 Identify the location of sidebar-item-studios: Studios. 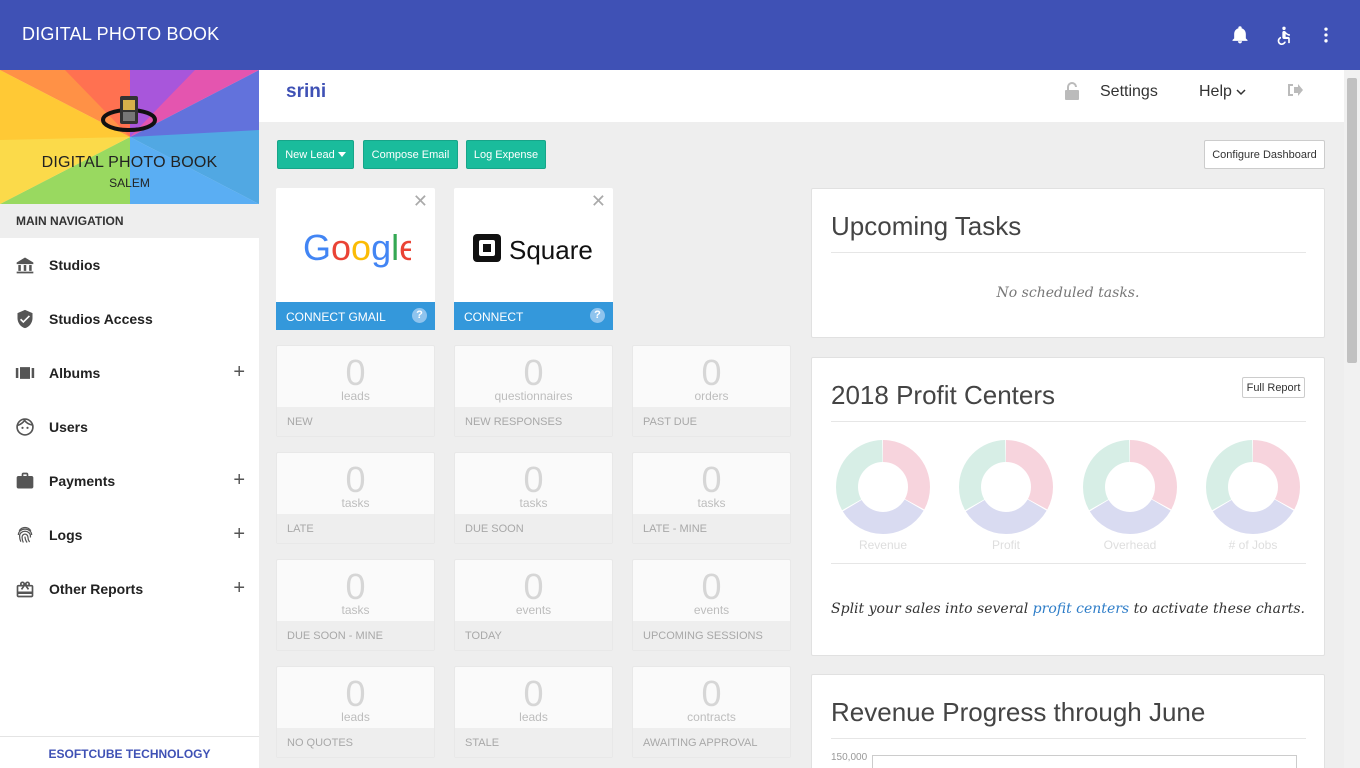
(129, 265).